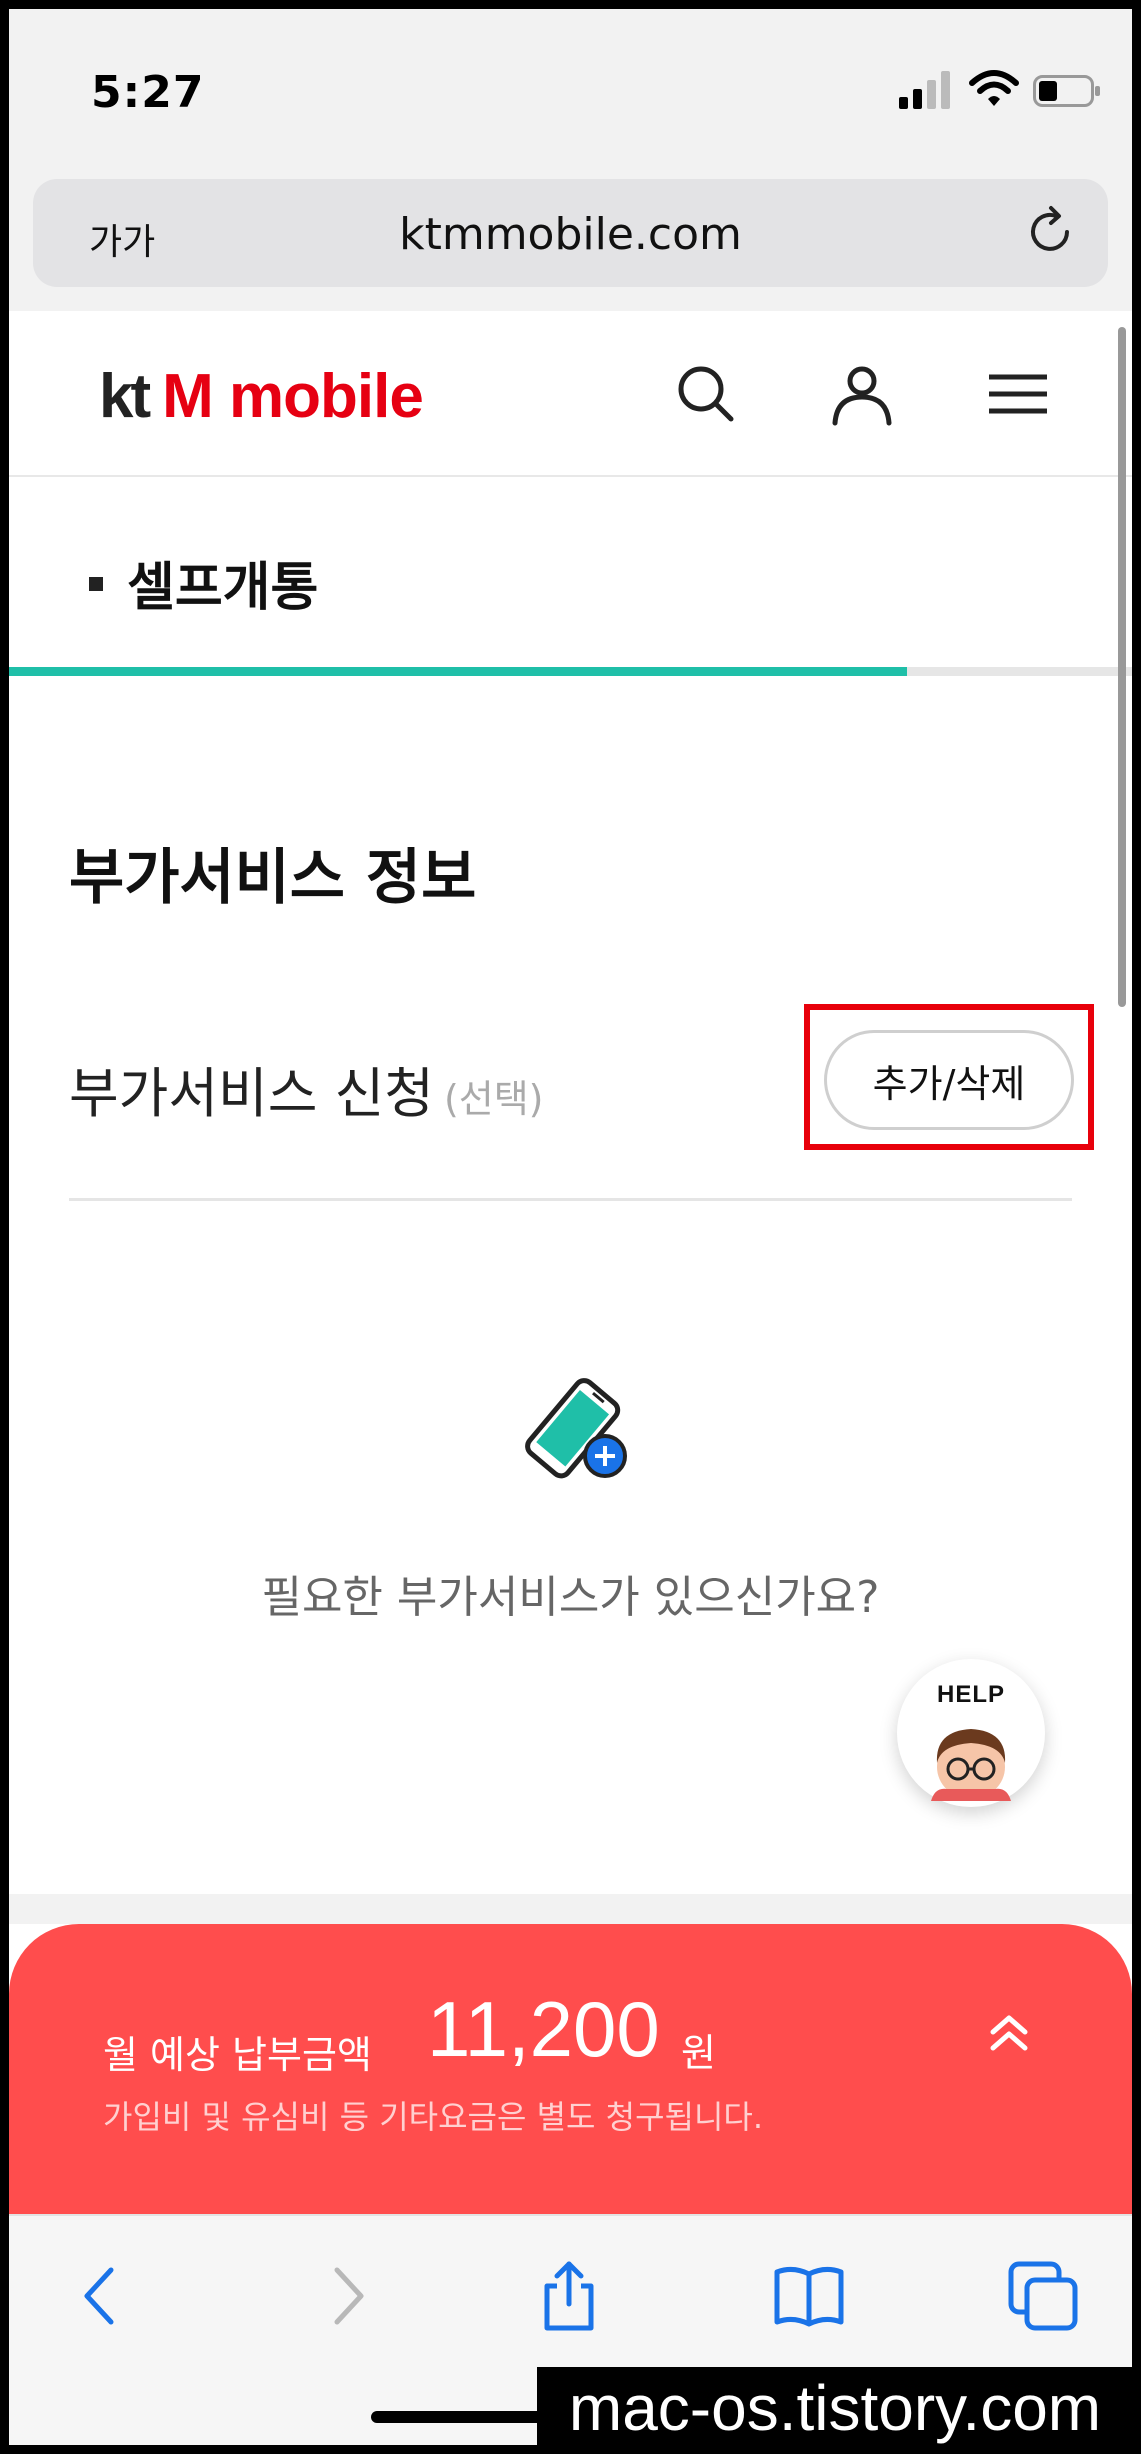 The width and height of the screenshot is (1141, 2454). I want to click on status-bar: 5:27, so click(570, 89).